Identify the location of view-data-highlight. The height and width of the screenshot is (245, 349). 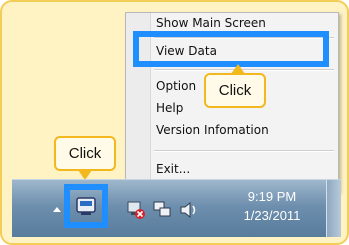
(231, 49).